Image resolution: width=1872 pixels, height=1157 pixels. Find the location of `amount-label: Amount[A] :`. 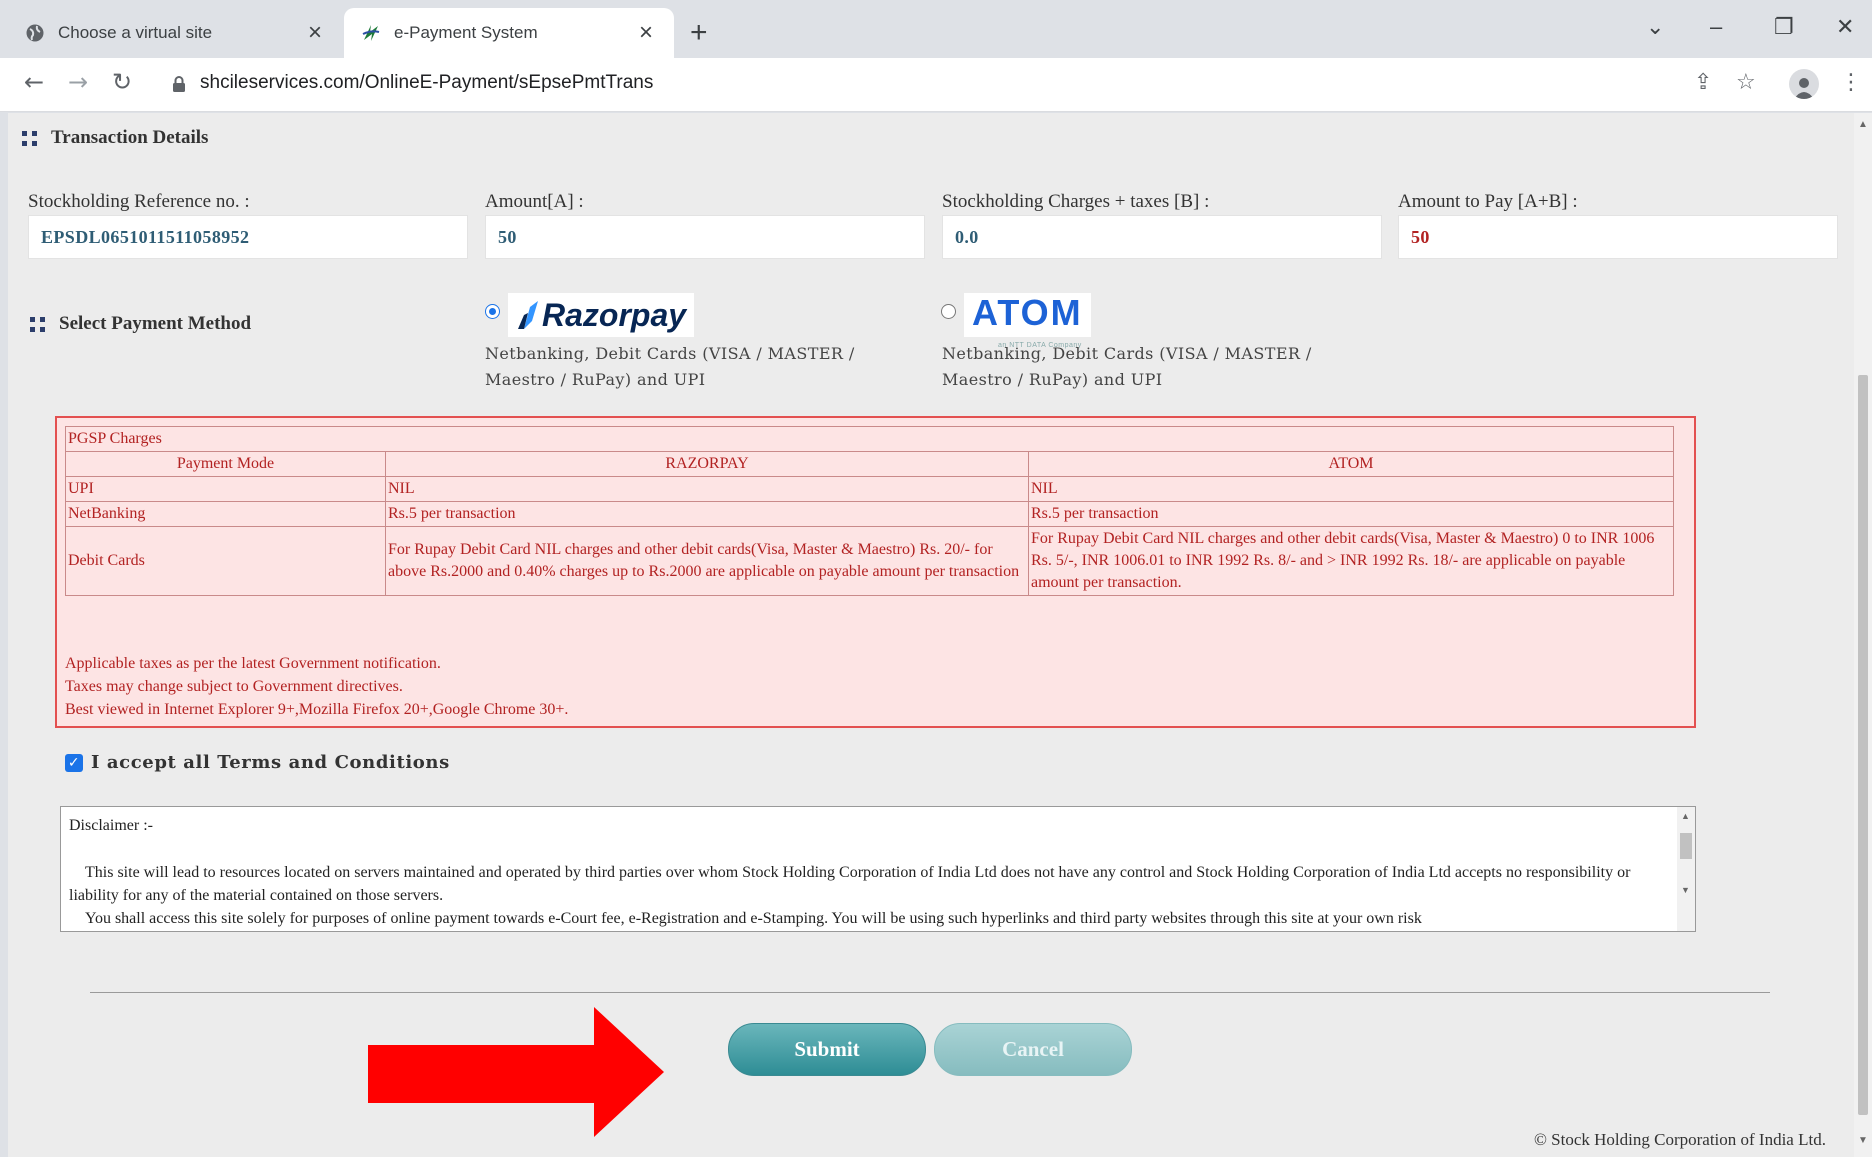

amount-label: Amount[A] : is located at coordinates (534, 201).